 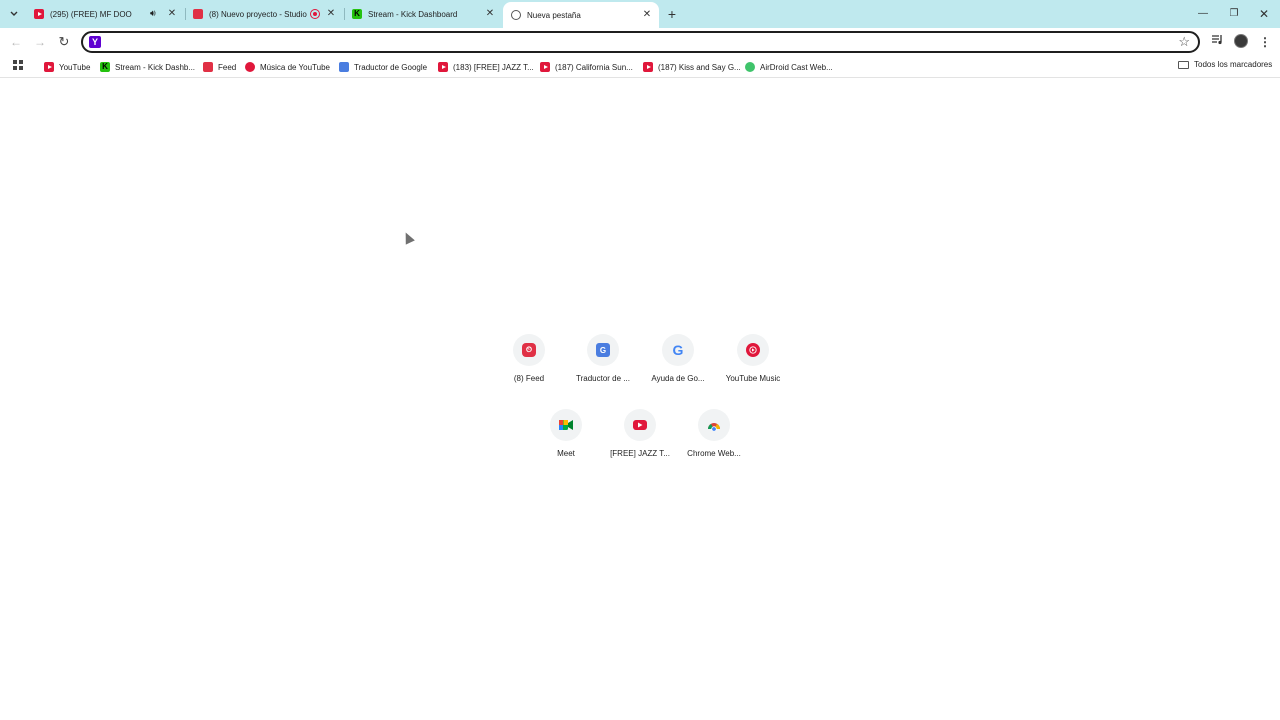 I want to click on browser-toolbar: ← → ↻ Y ☆ ⋮, so click(x=640, y=42).